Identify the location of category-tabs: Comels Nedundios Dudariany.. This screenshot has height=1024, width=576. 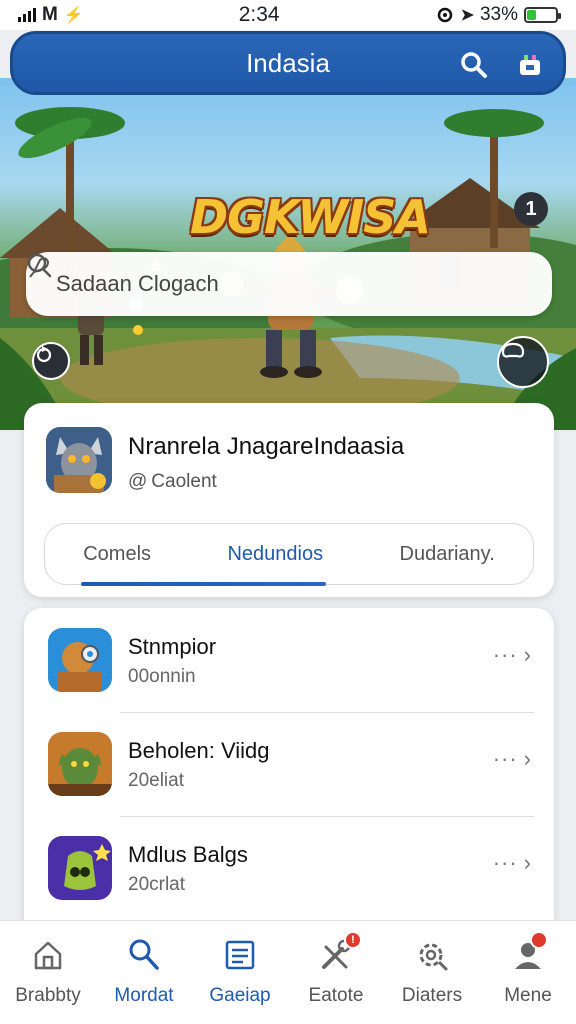
(289, 554).